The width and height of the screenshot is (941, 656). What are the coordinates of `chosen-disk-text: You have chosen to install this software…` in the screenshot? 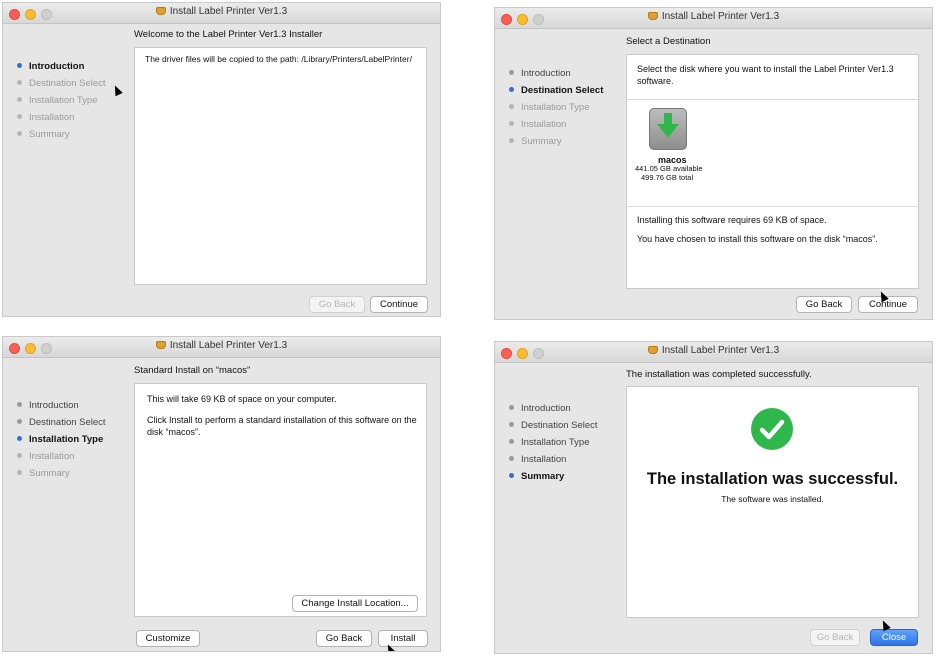 It's located at (757, 239).